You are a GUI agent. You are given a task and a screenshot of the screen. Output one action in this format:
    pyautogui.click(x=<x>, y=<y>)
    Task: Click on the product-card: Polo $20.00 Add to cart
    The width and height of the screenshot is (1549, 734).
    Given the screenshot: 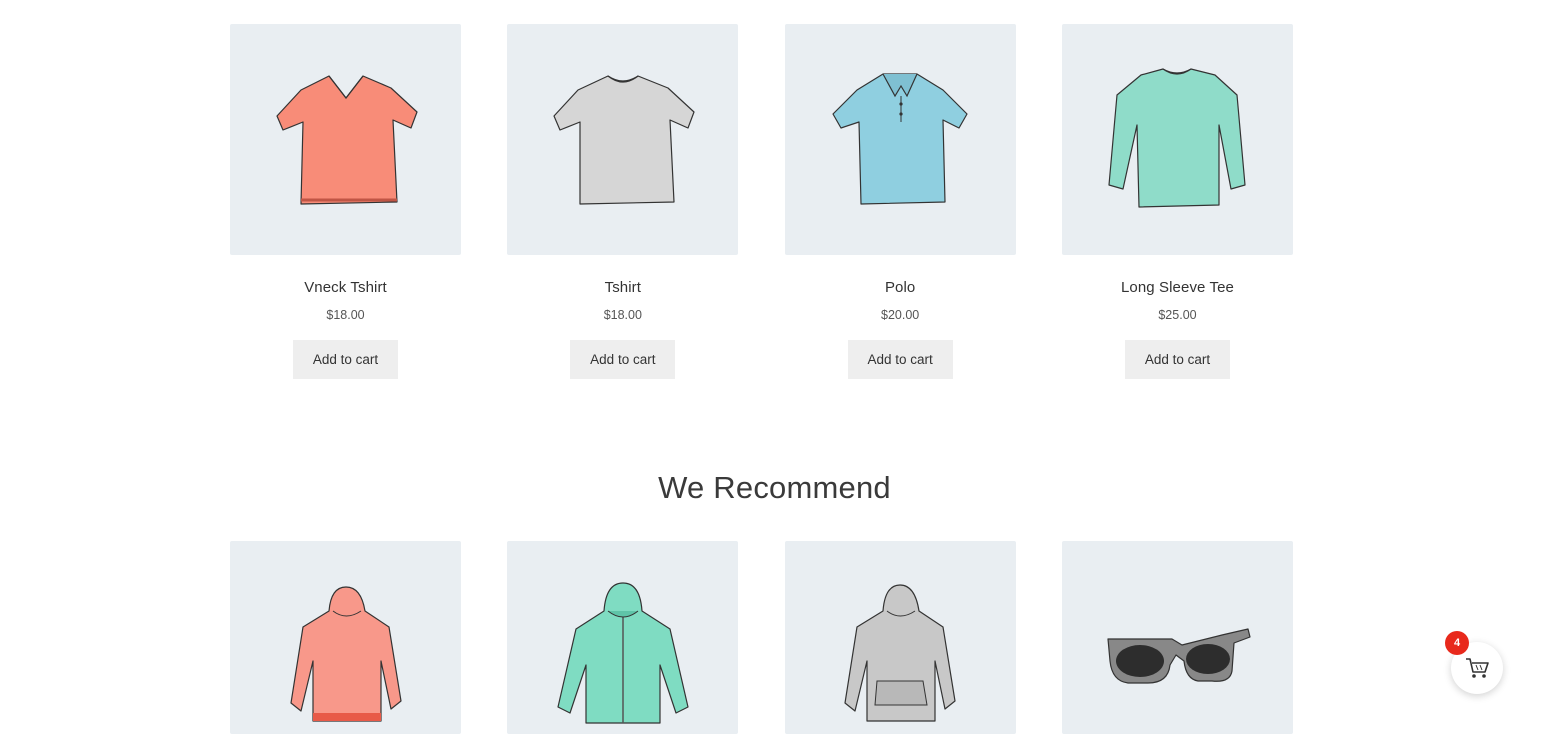 What is the action you would take?
    pyautogui.click(x=900, y=201)
    